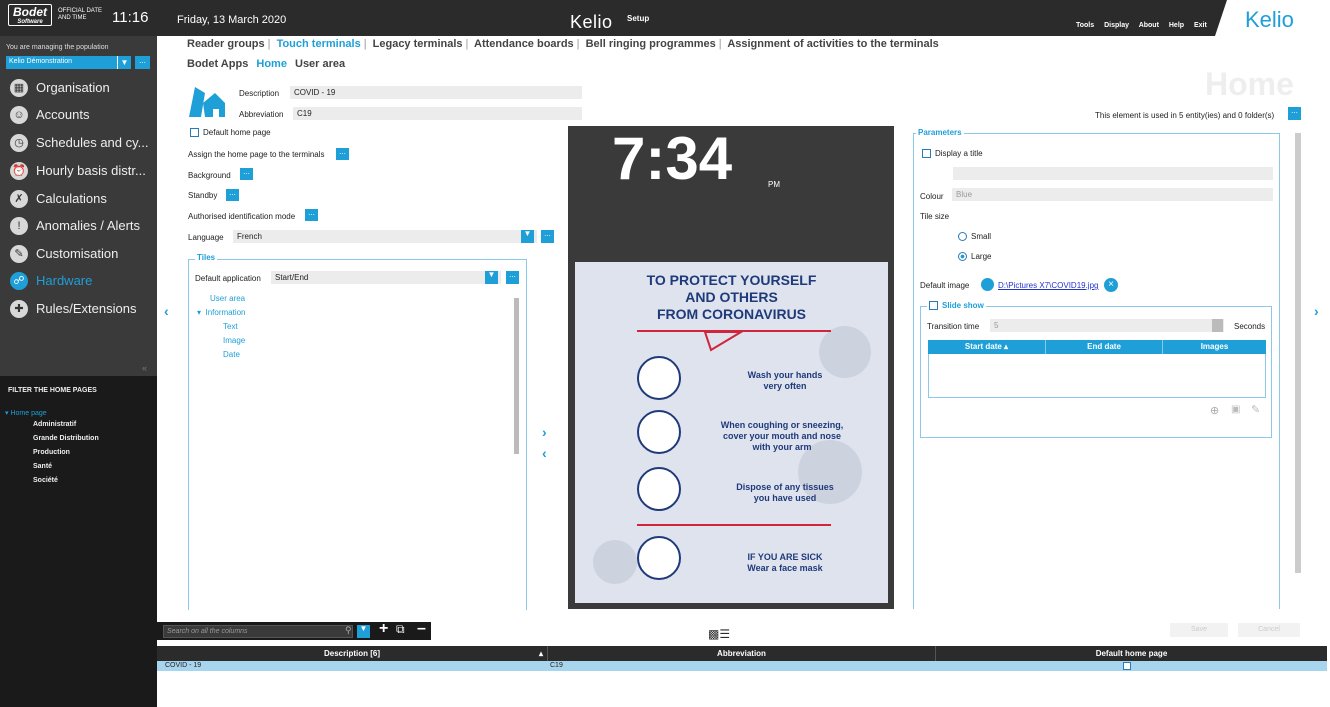  I want to click on col-start-date: Start date ▴, so click(986, 347).